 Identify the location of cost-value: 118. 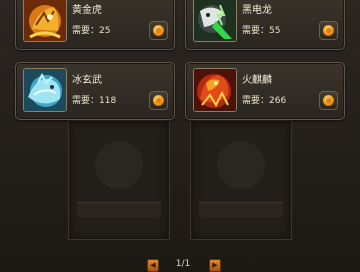
(108, 101).